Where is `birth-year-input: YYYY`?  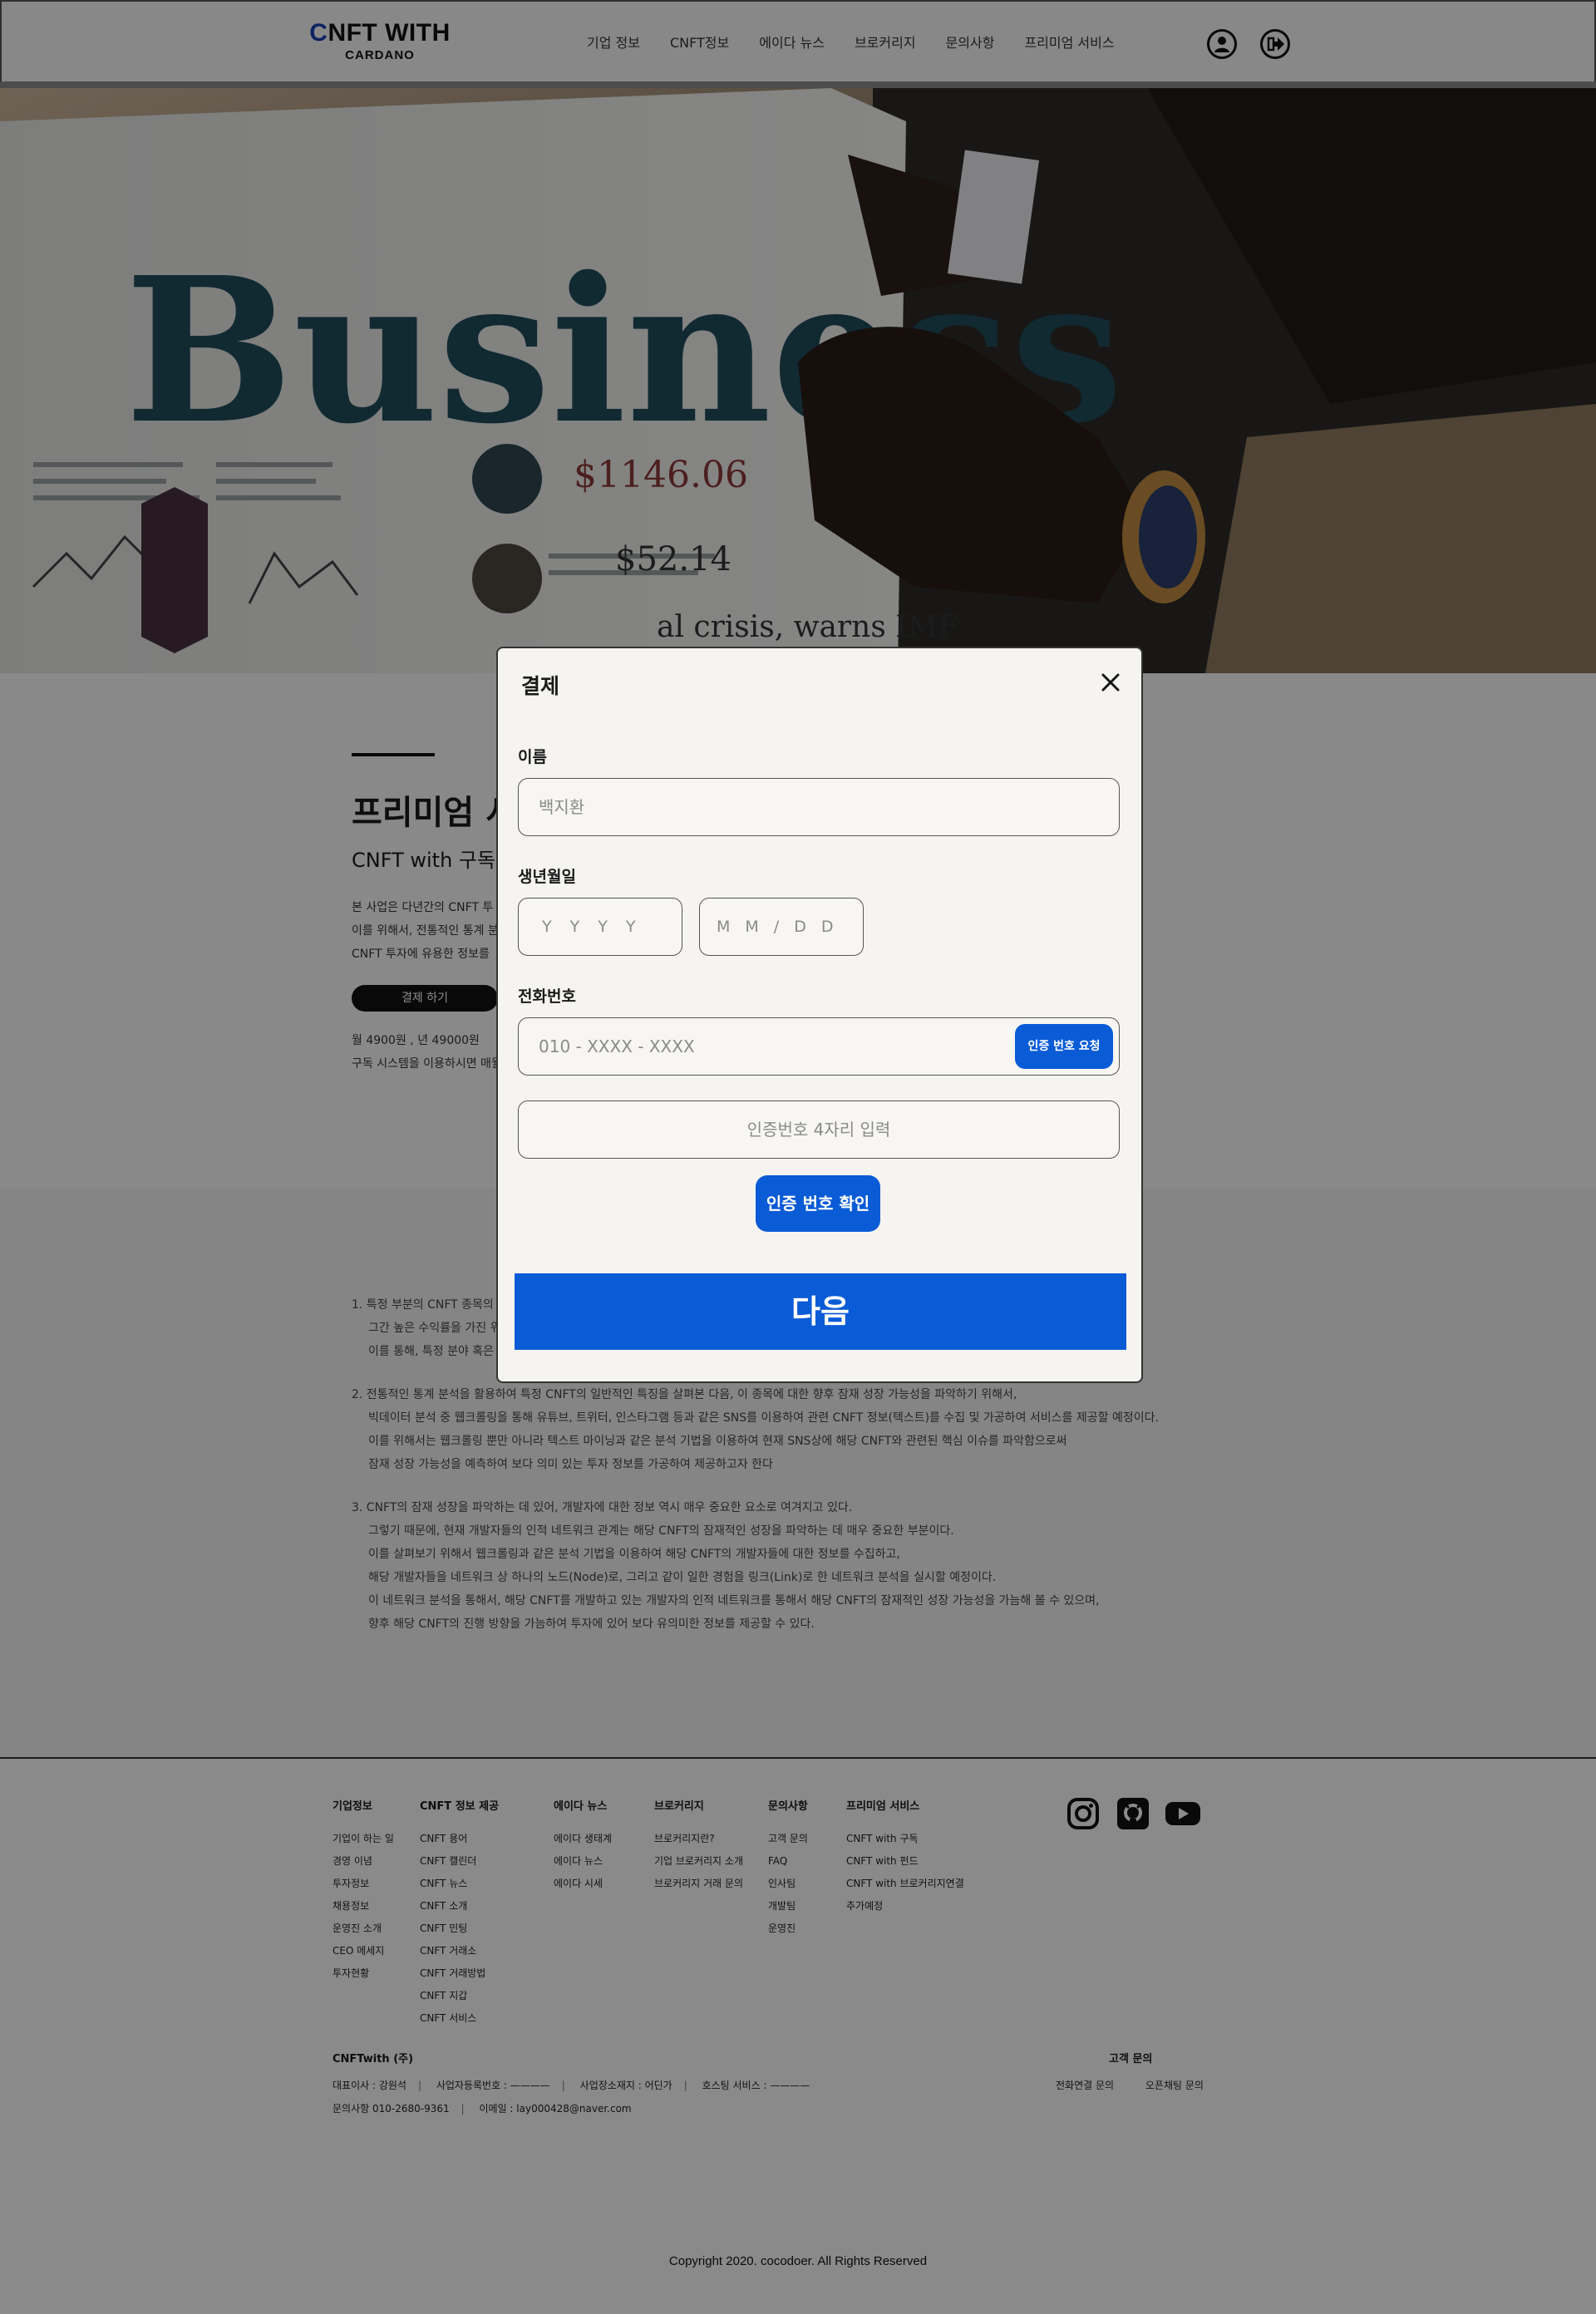
birth-year-input: YYYY is located at coordinates (600, 927).